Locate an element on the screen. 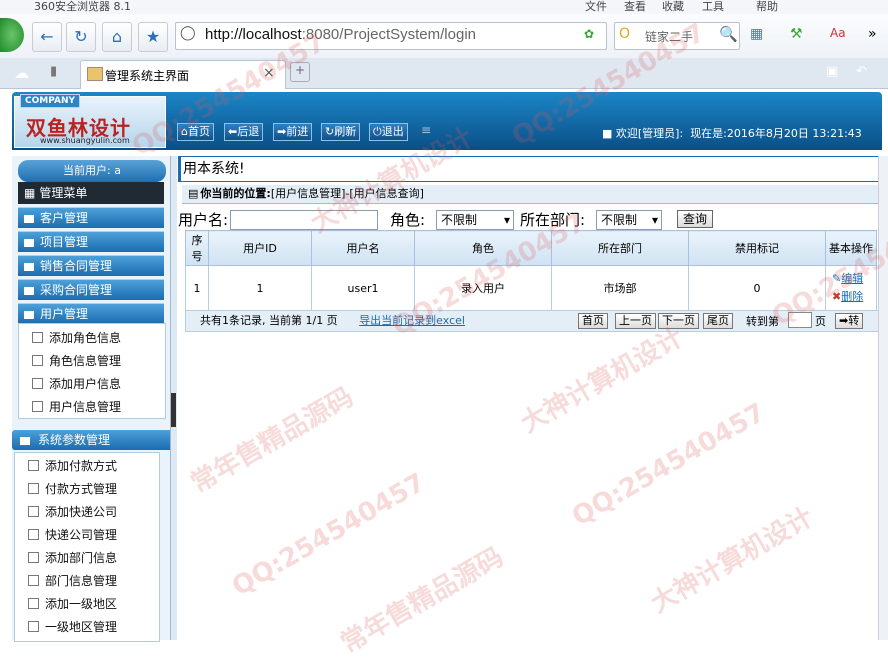  export-excel-link: 导出当前记录到excel is located at coordinates (412, 320).